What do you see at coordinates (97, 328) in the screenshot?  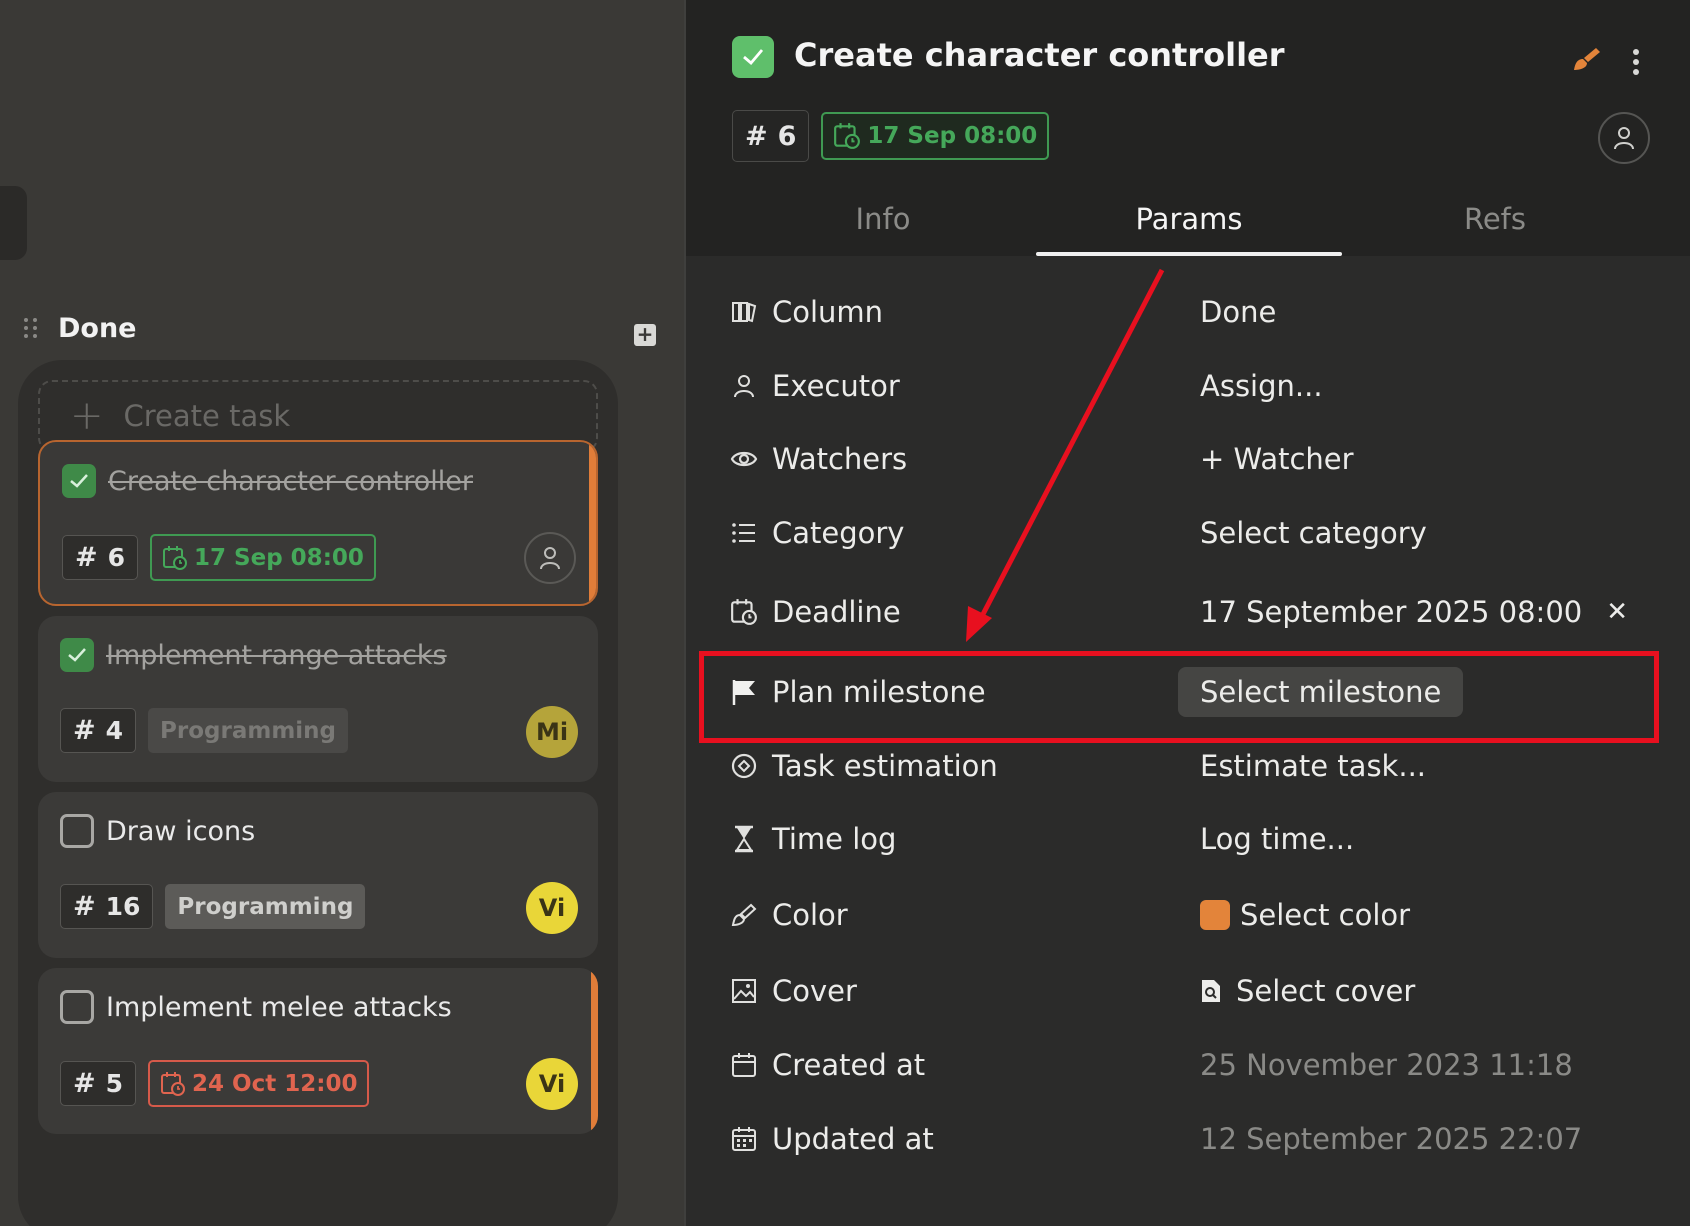 I see `column-title: Done` at bounding box center [97, 328].